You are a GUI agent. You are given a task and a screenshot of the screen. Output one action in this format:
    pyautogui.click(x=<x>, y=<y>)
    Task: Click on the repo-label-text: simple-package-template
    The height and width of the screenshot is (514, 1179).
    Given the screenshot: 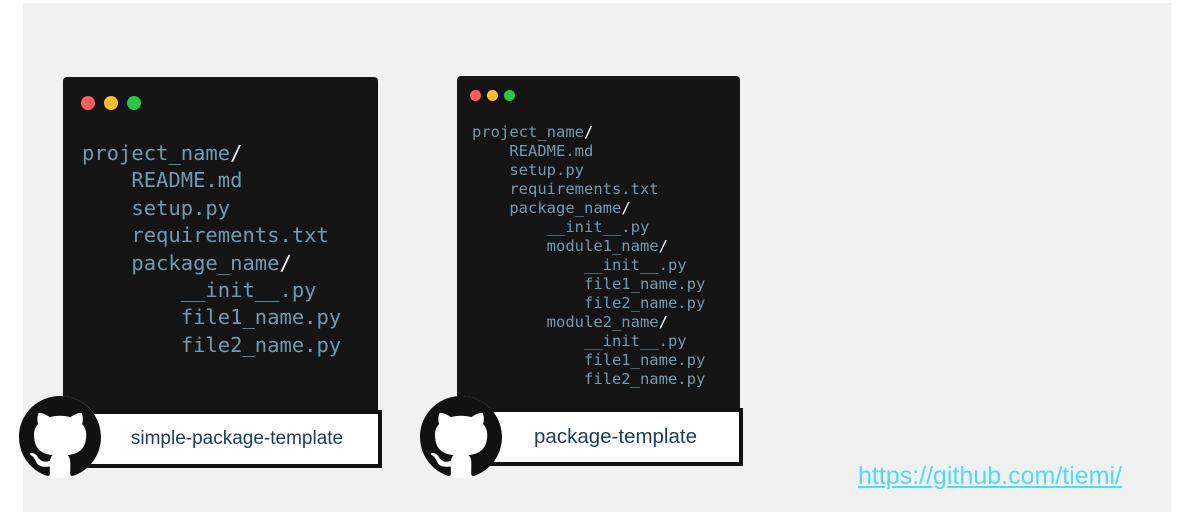 What is the action you would take?
    pyautogui.click(x=237, y=438)
    